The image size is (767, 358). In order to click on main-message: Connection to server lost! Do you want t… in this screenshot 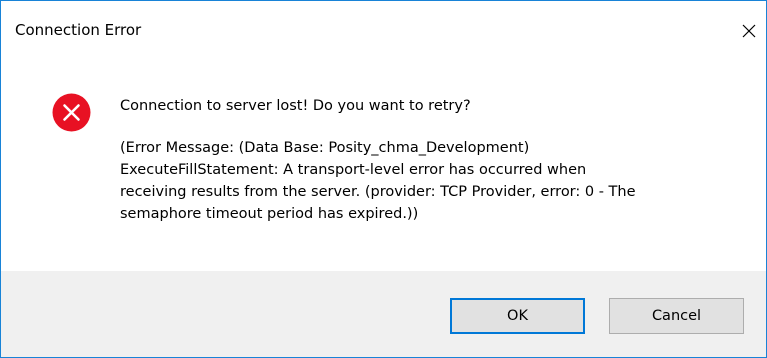, I will do `click(295, 106)`.